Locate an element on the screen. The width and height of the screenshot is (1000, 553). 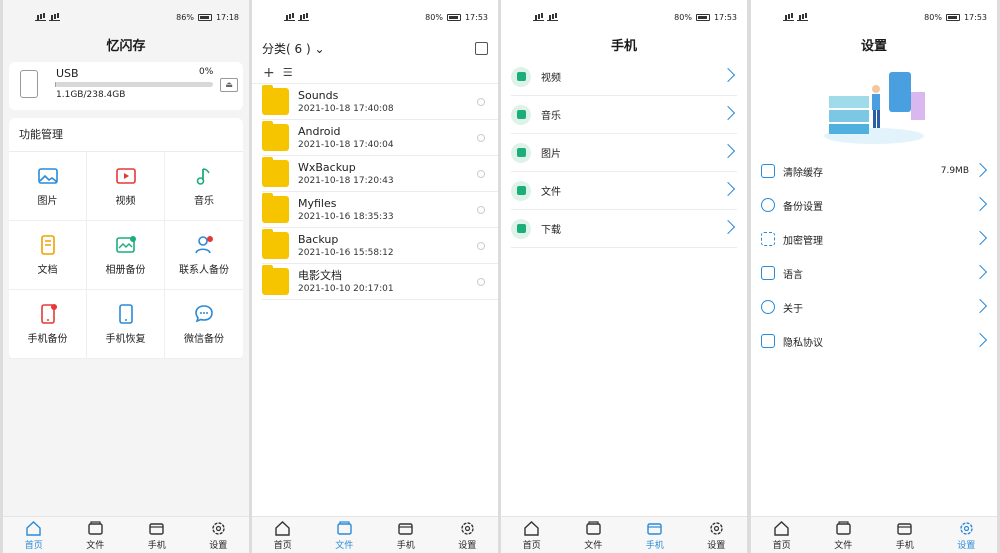
setting-backup: 备份设置 is located at coordinates (875, 205).